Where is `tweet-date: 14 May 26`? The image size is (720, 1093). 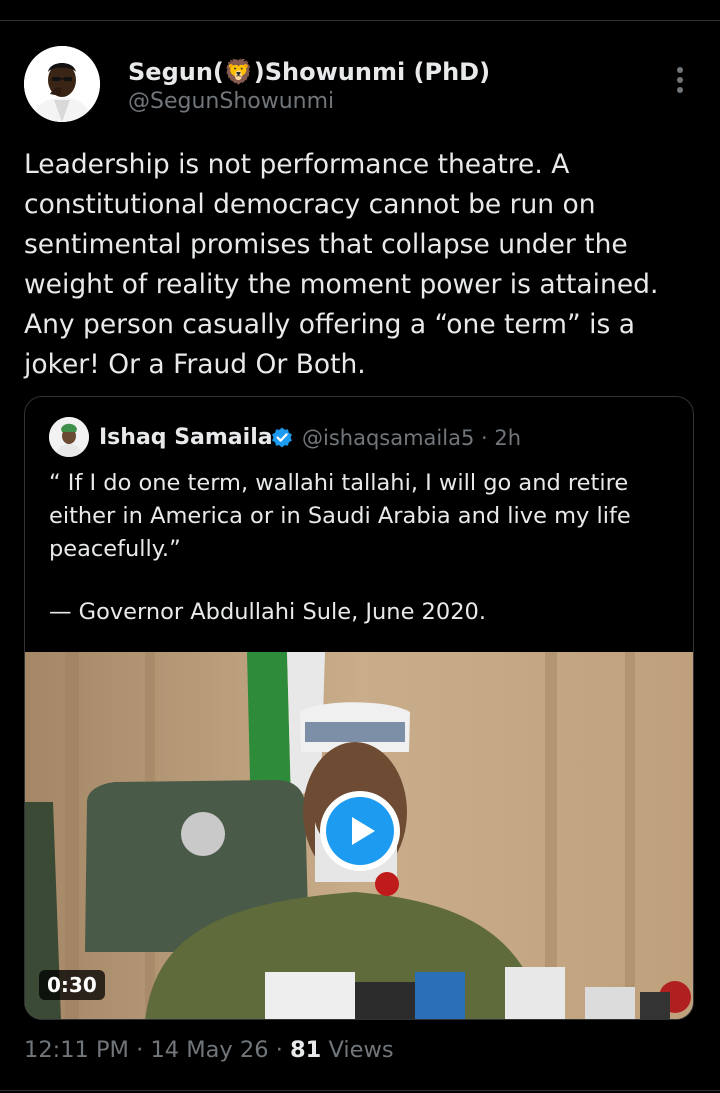
tweet-date: 14 May 26 is located at coordinates (209, 1050).